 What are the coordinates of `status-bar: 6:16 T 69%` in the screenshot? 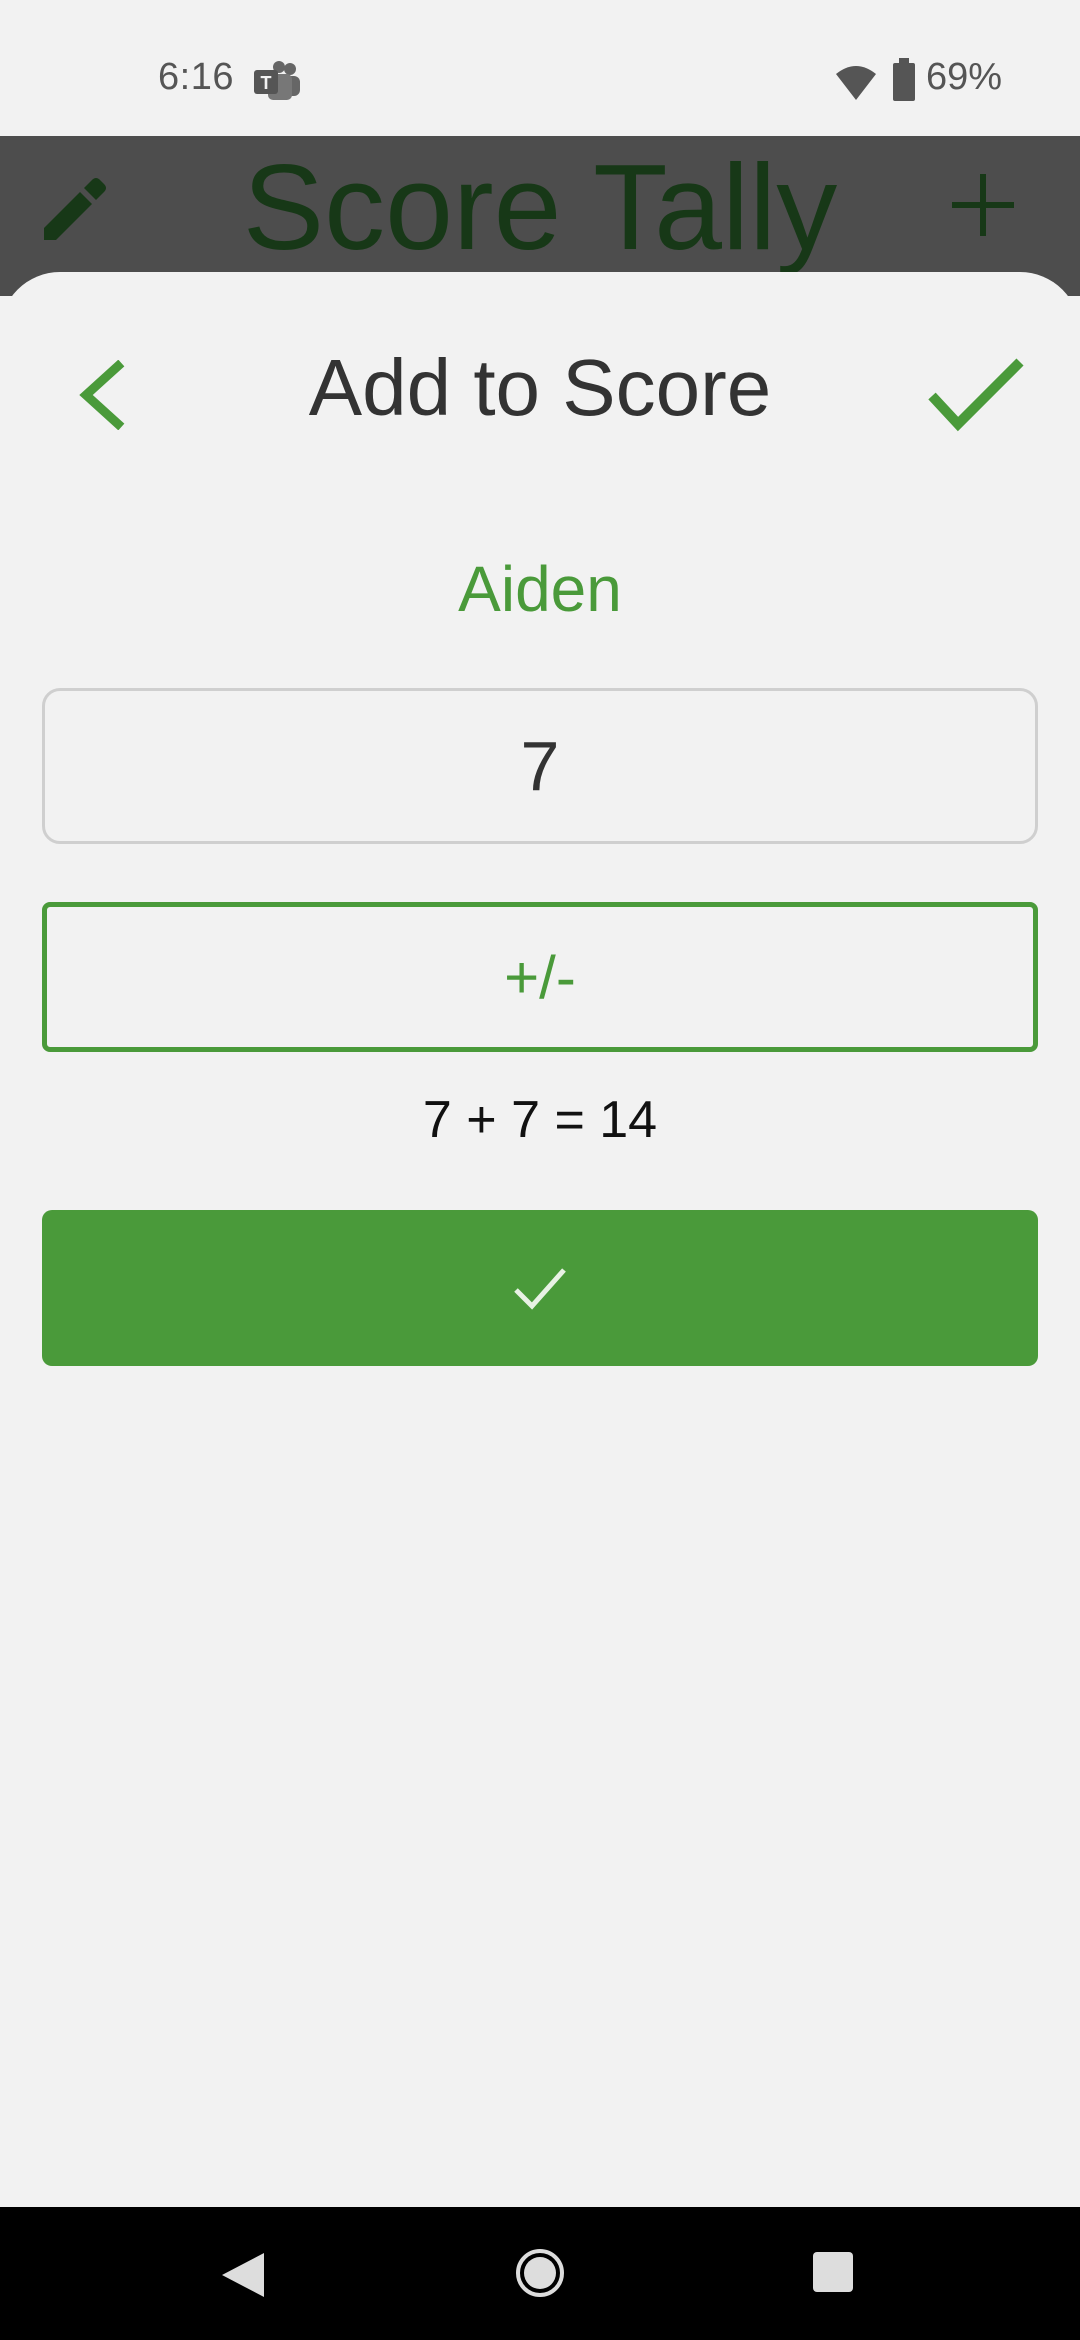 It's located at (540, 68).